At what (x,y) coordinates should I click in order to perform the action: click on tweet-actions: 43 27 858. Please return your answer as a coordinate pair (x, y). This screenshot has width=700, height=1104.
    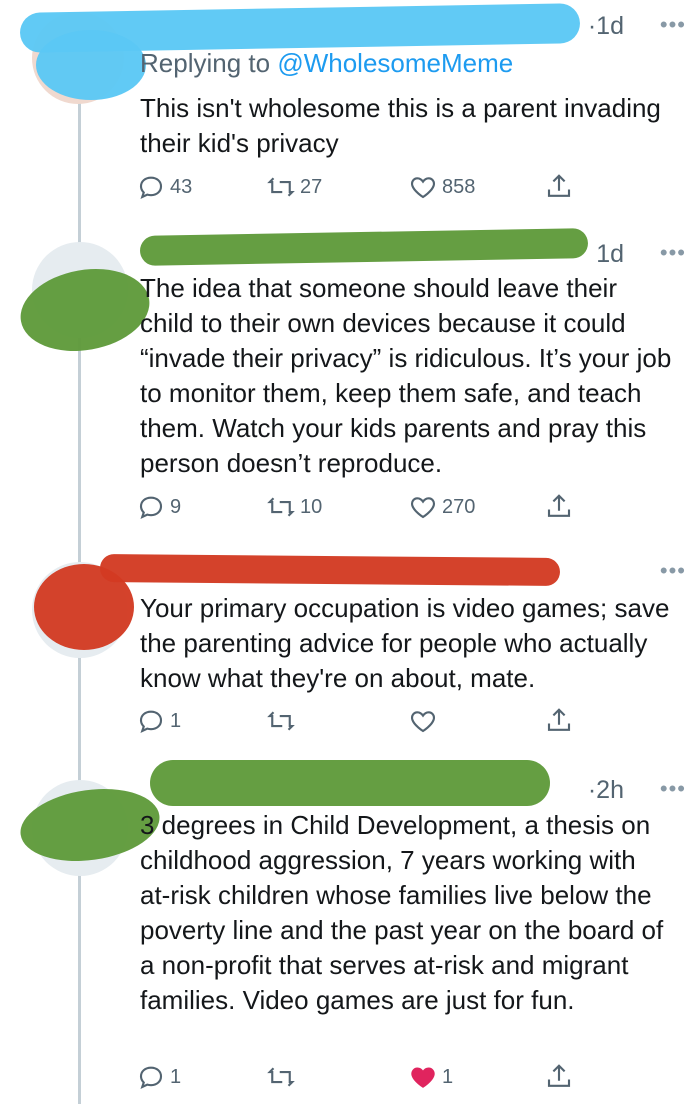
    Looking at the image, I should click on (371, 190).